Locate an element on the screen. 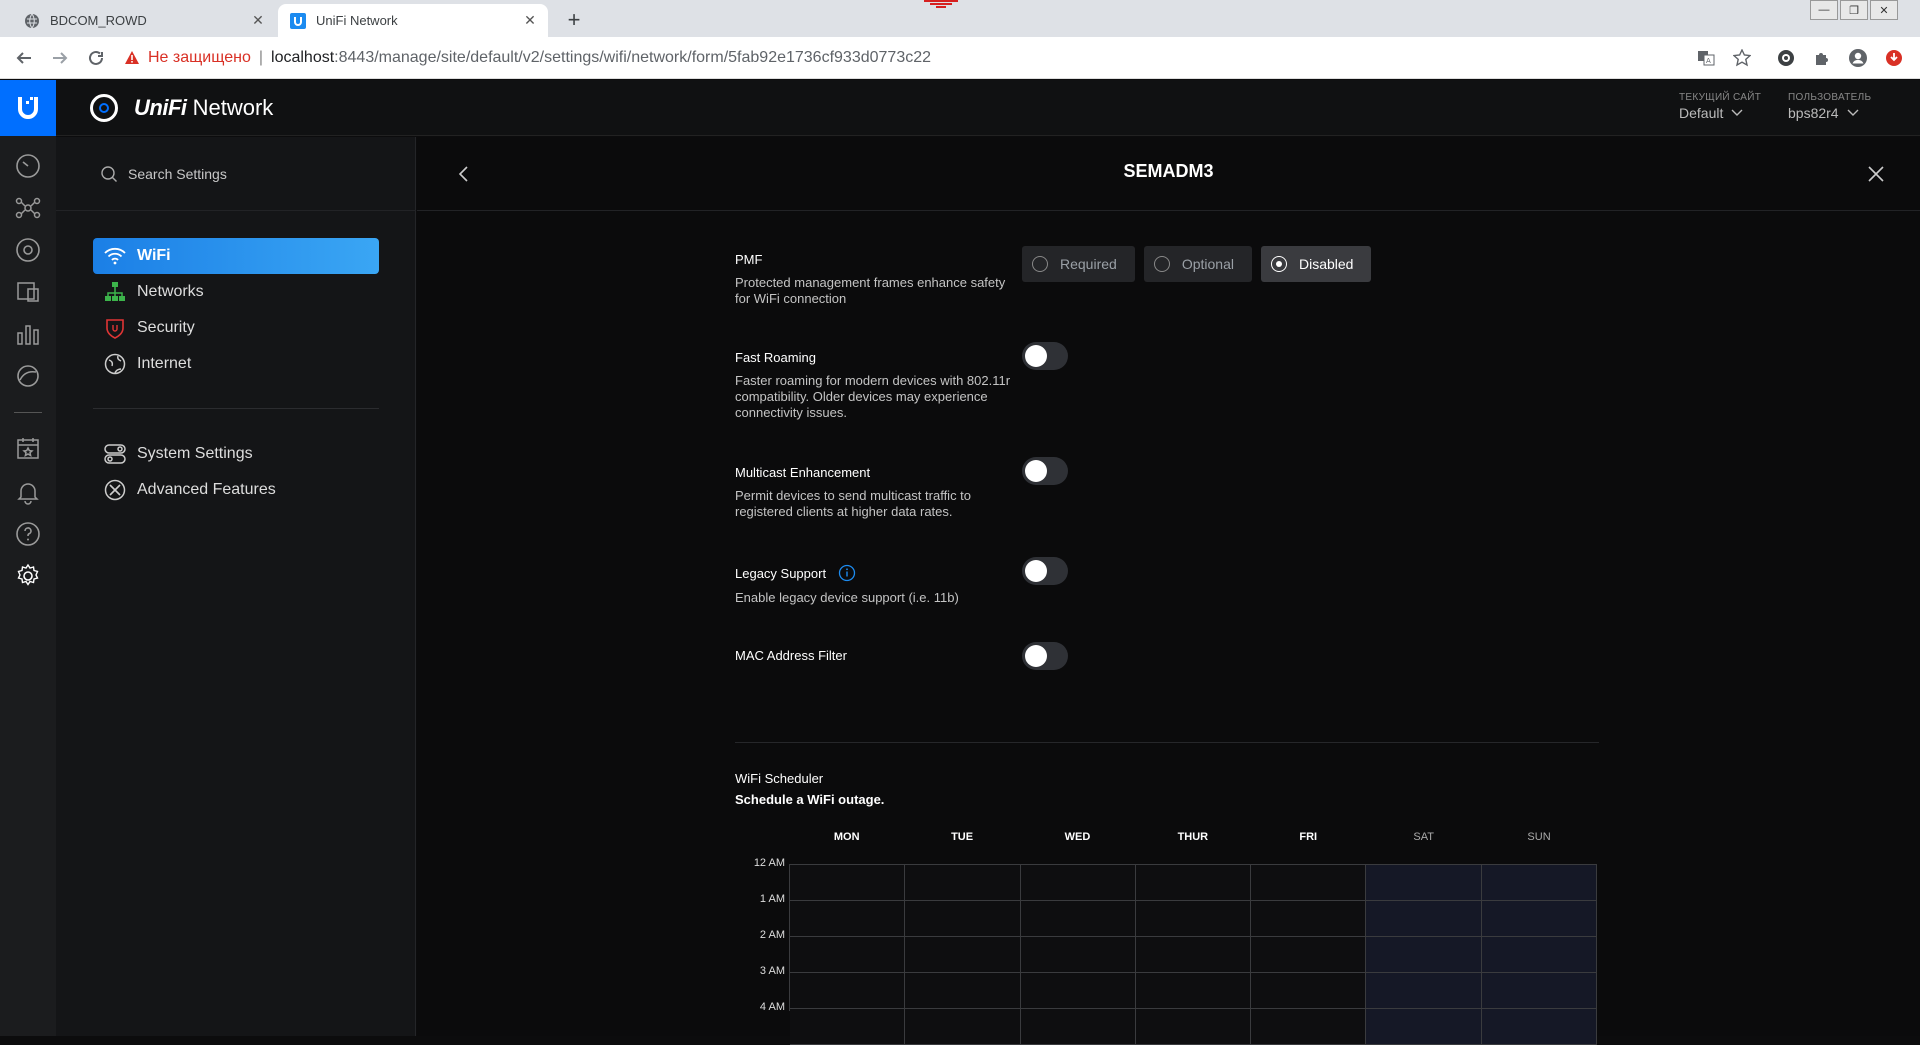 This screenshot has height=1045, width=1920. puzzle-icon is located at coordinates (1822, 58).